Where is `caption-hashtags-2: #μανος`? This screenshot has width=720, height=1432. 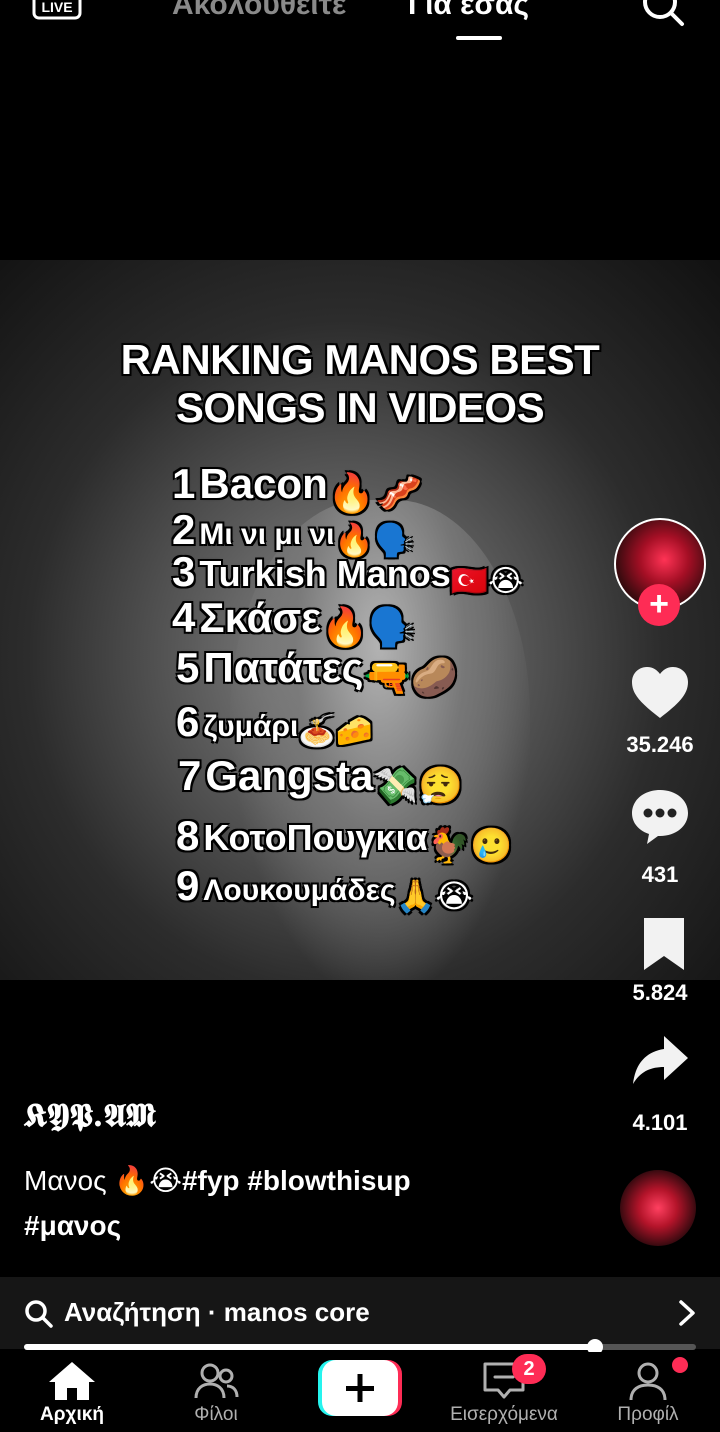 caption-hashtags-2: #μανος is located at coordinates (72, 1225).